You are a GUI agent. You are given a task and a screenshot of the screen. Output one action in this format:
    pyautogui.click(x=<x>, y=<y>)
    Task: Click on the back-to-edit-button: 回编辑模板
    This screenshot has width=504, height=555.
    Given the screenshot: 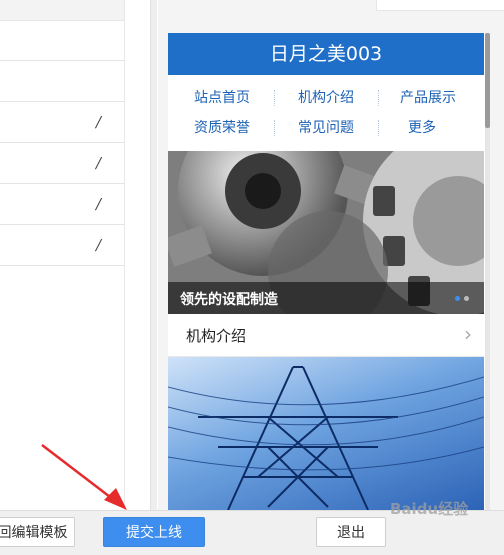 What is the action you would take?
    pyautogui.click(x=37, y=532)
    